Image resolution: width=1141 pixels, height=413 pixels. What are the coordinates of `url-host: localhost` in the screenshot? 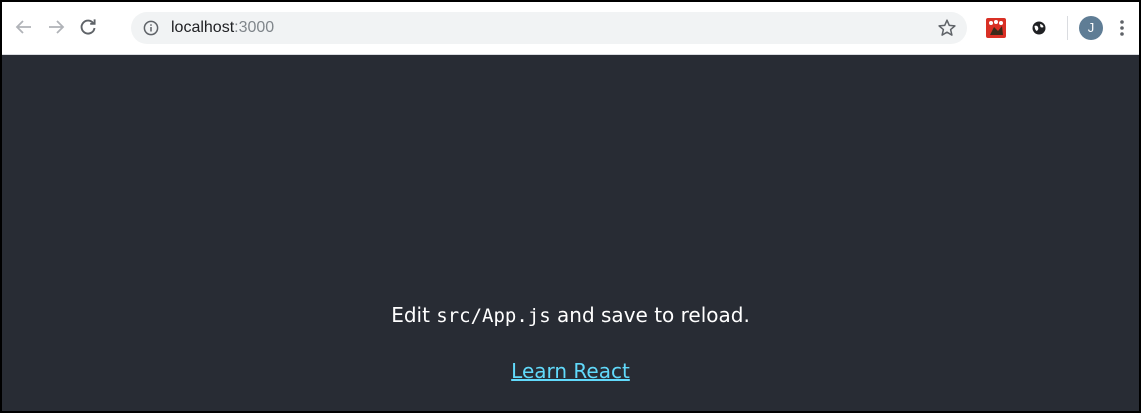 It's located at (203, 27).